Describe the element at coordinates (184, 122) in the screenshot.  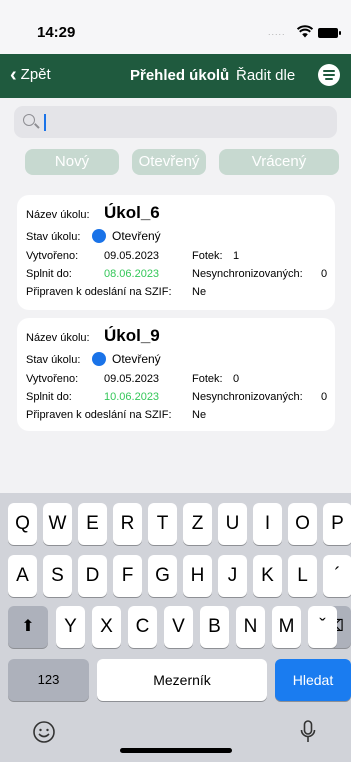
I see `search-input` at that location.